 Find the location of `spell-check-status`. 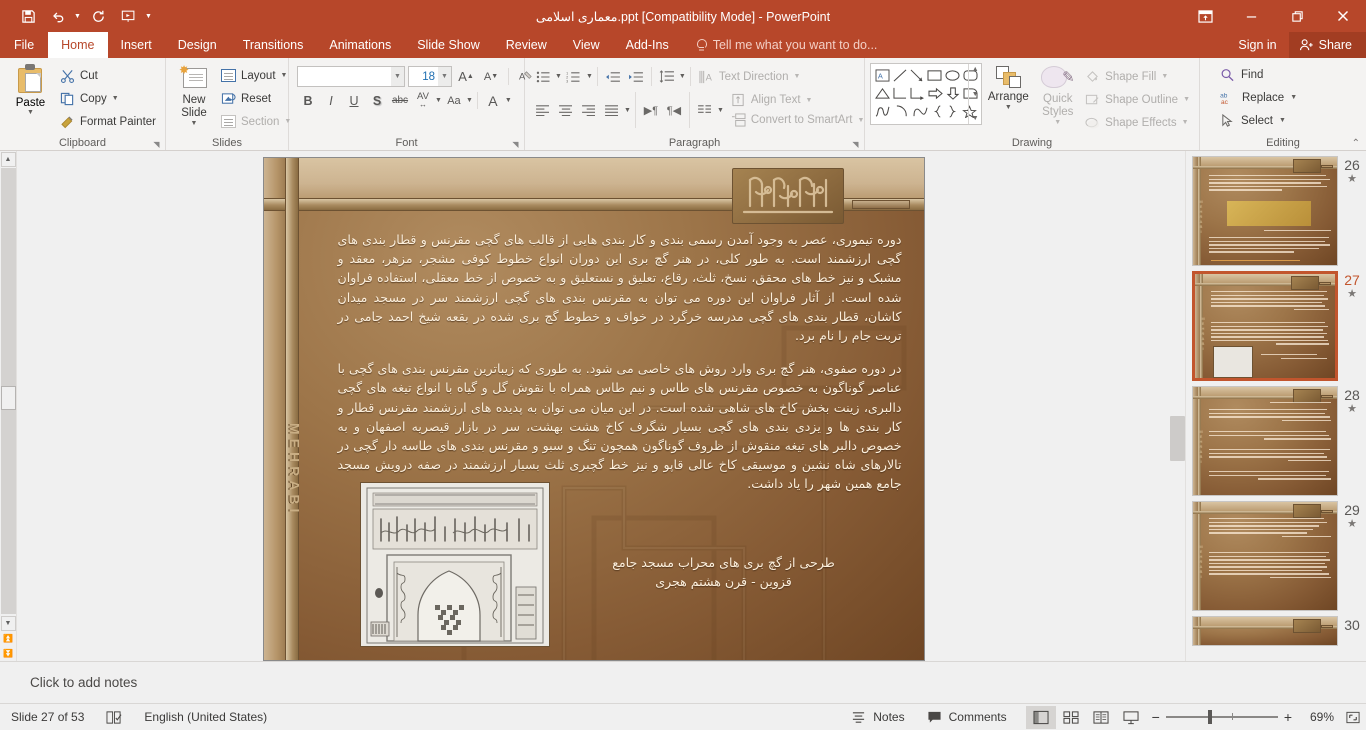

spell-check-status is located at coordinates (114, 717).